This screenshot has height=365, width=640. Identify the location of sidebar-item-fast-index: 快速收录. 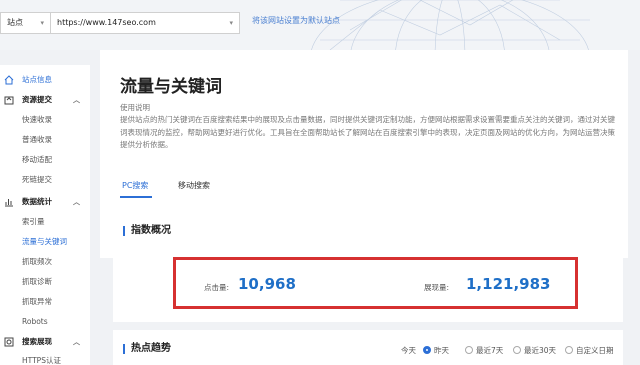
(45, 120).